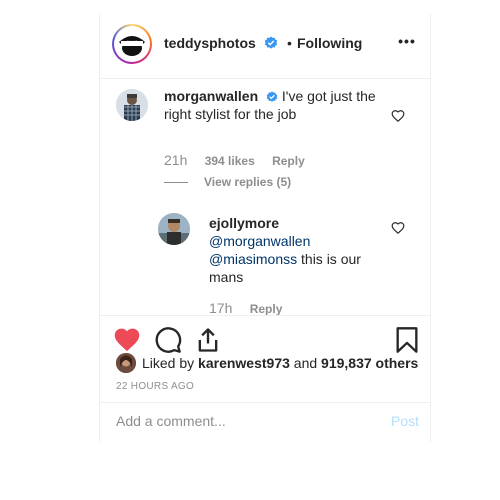  Describe the element at coordinates (230, 161) in the screenshot. I see `comment-likes: 394 likes` at that location.